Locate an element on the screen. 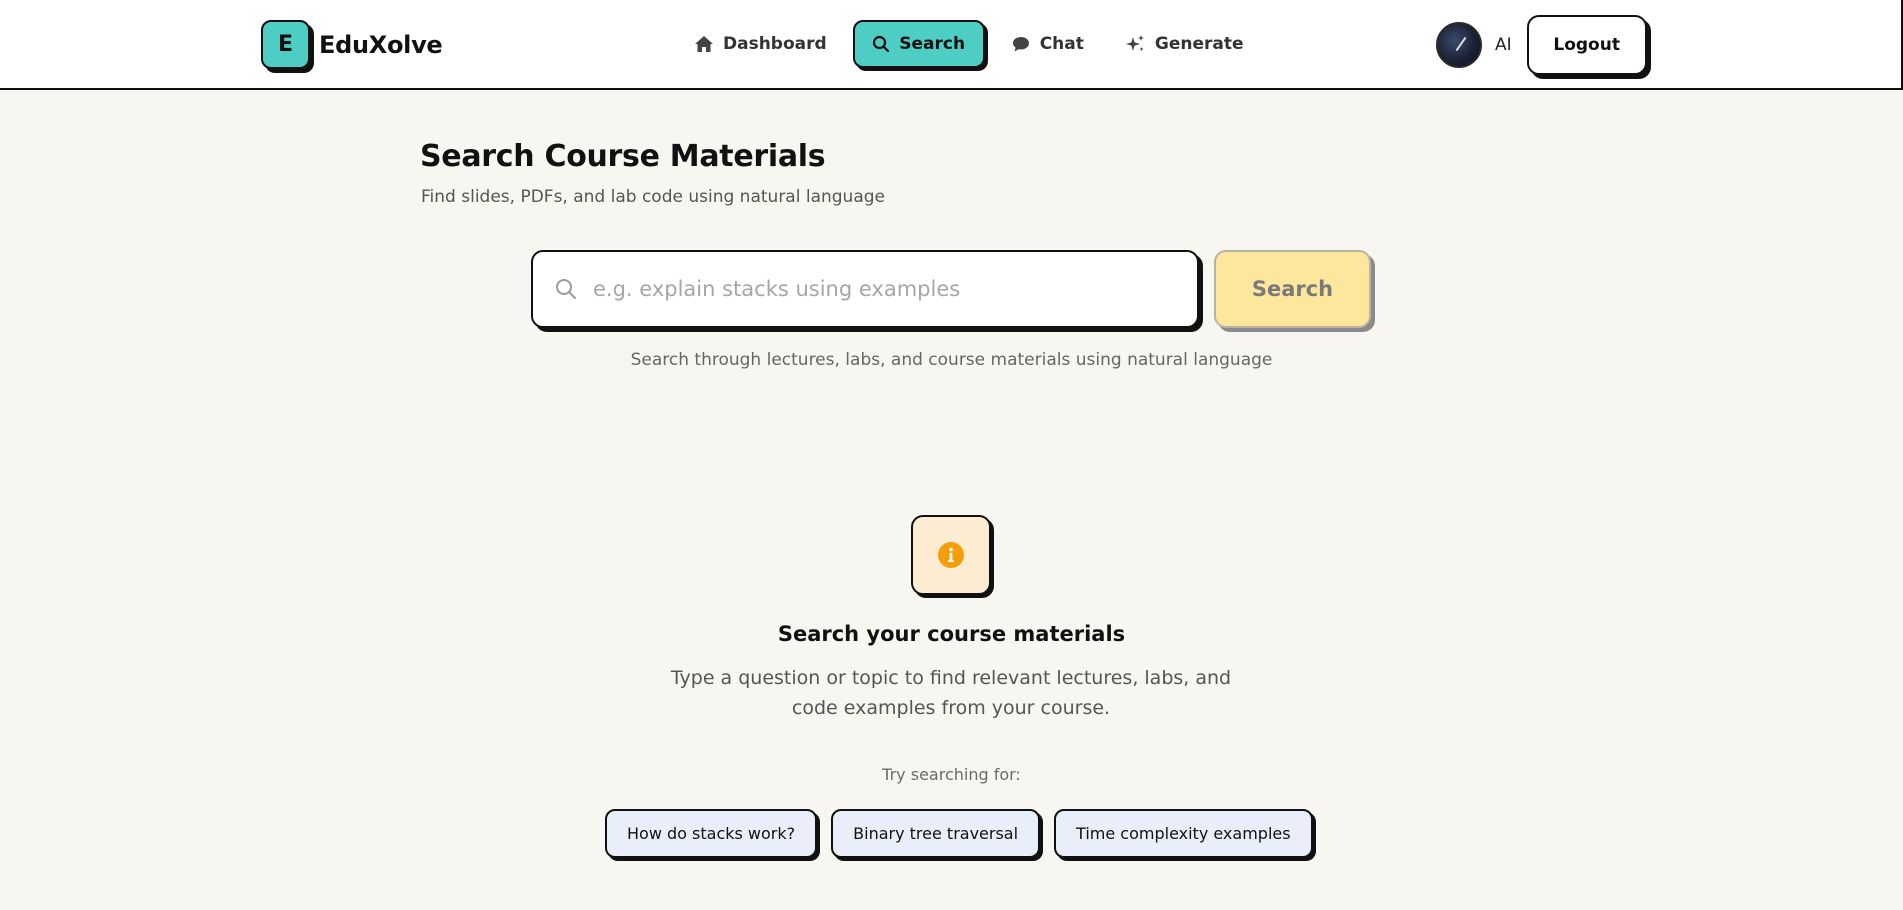 Image resolution: width=1903 pixels, height=910 pixels. nav-label-generate: Generate is located at coordinates (1199, 44).